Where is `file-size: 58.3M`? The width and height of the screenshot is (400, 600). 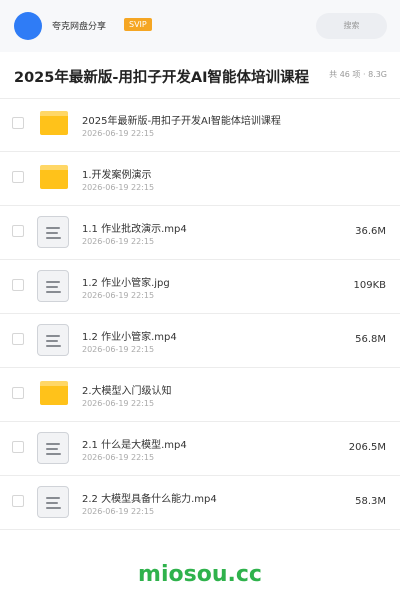 file-size: 58.3M is located at coordinates (370, 501).